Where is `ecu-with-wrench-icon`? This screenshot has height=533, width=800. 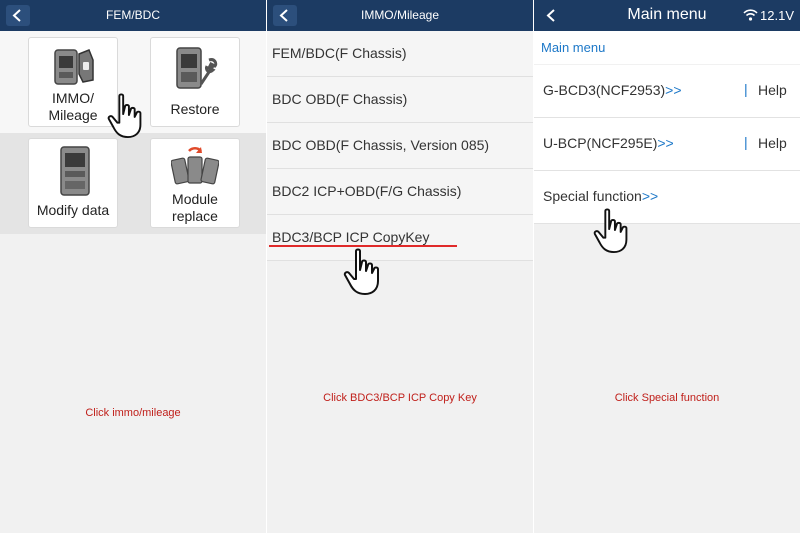
ecu-with-wrench-icon is located at coordinates (197, 68).